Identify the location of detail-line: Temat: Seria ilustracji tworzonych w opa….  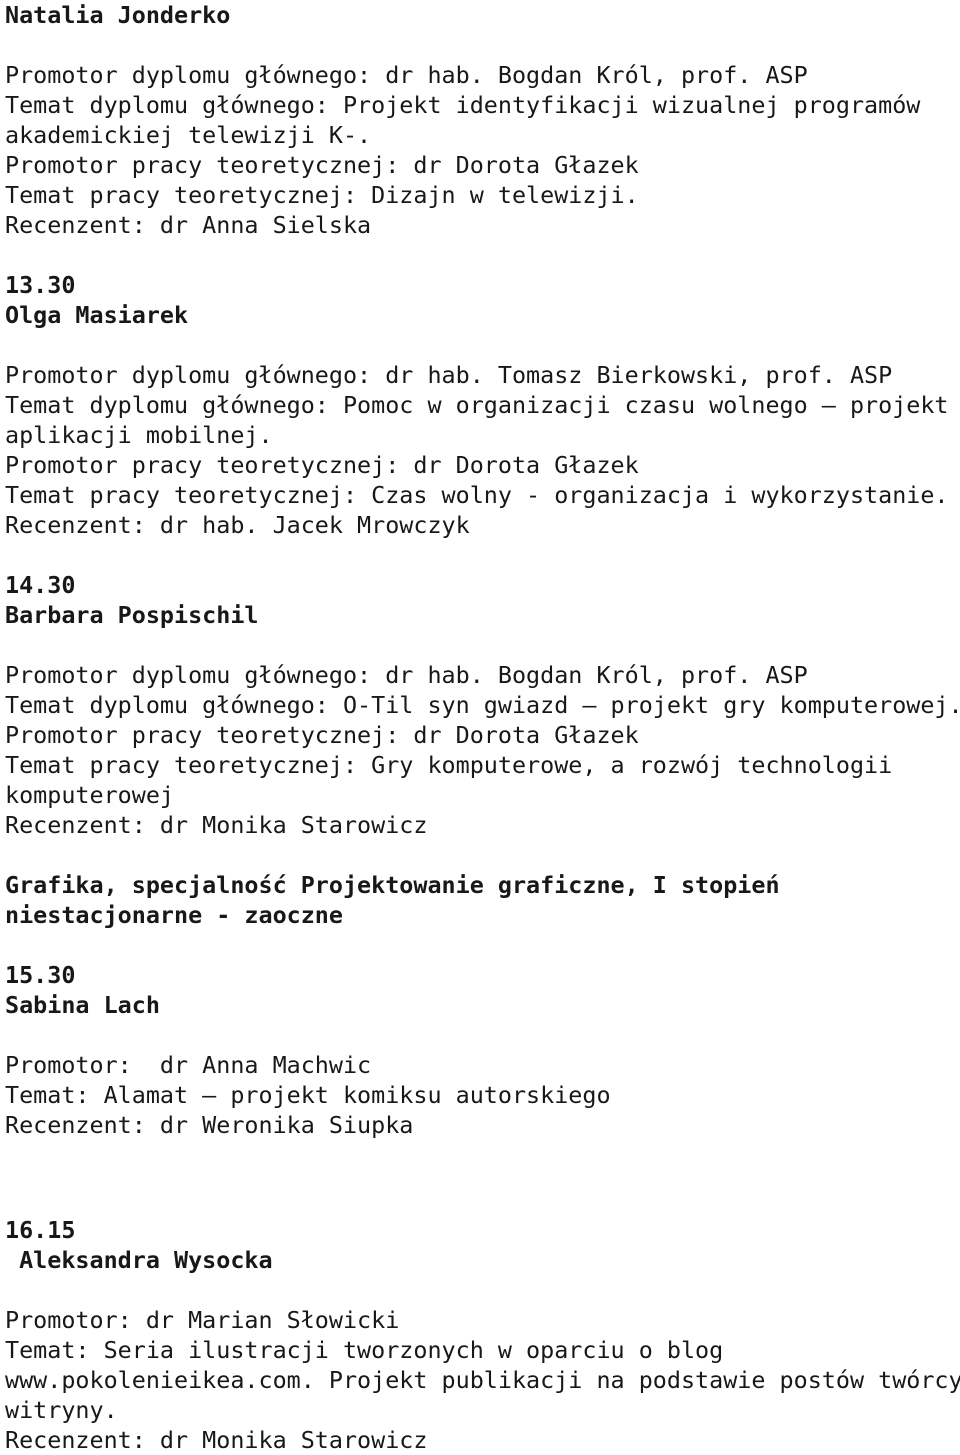
(364, 1350).